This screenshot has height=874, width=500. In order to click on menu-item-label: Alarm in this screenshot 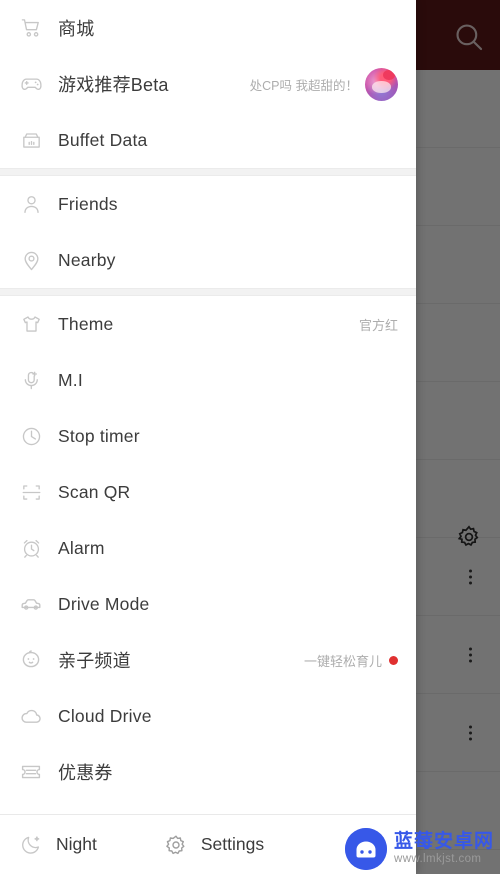, I will do `click(81, 547)`.